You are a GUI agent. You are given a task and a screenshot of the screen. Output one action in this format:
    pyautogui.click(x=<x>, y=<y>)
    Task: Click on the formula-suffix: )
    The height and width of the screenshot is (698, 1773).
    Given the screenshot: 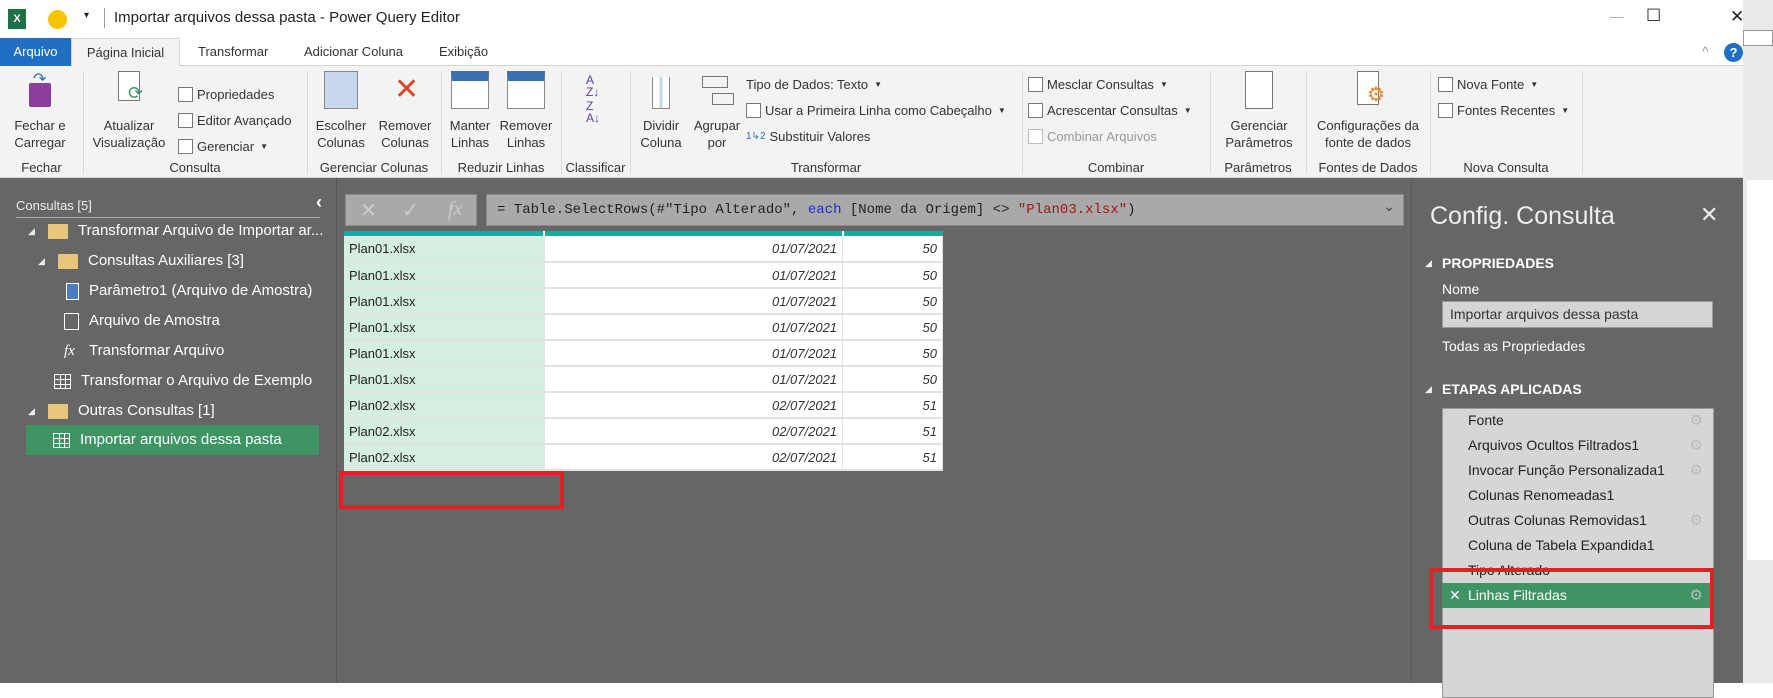 What is the action you would take?
    pyautogui.click(x=1131, y=210)
    